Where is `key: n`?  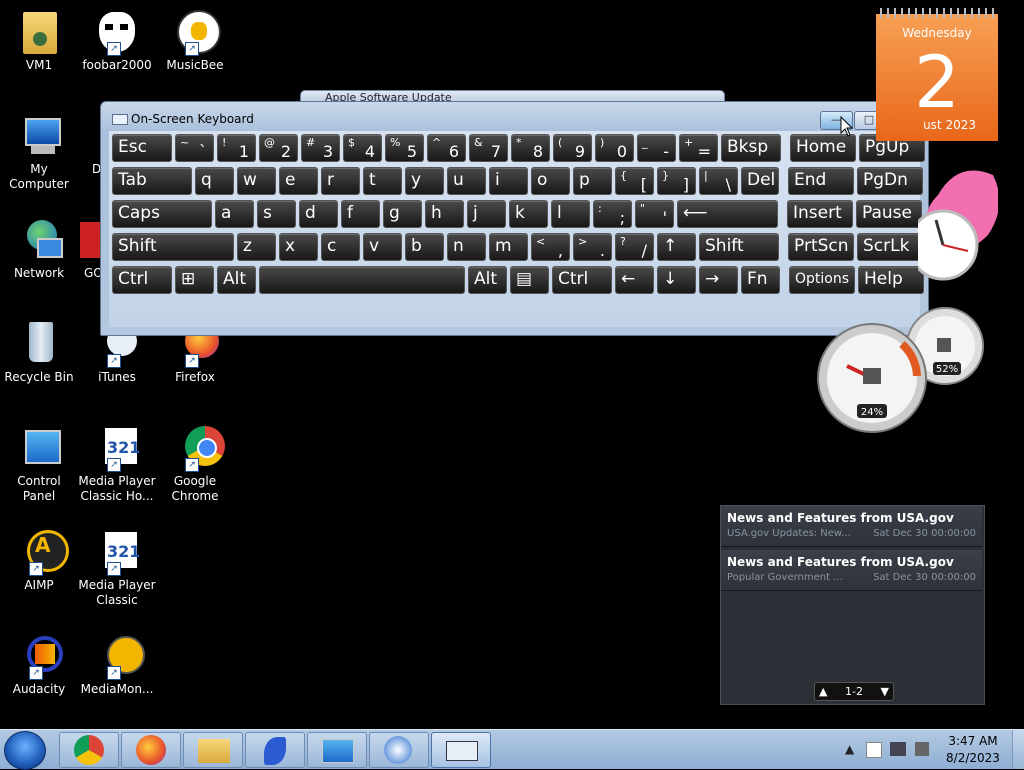
key: n is located at coordinates (466, 247).